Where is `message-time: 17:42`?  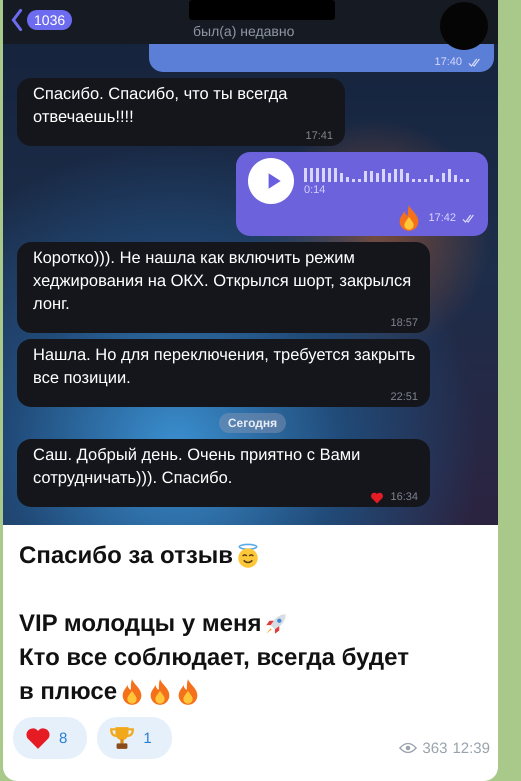
message-time: 17:42 is located at coordinates (442, 218).